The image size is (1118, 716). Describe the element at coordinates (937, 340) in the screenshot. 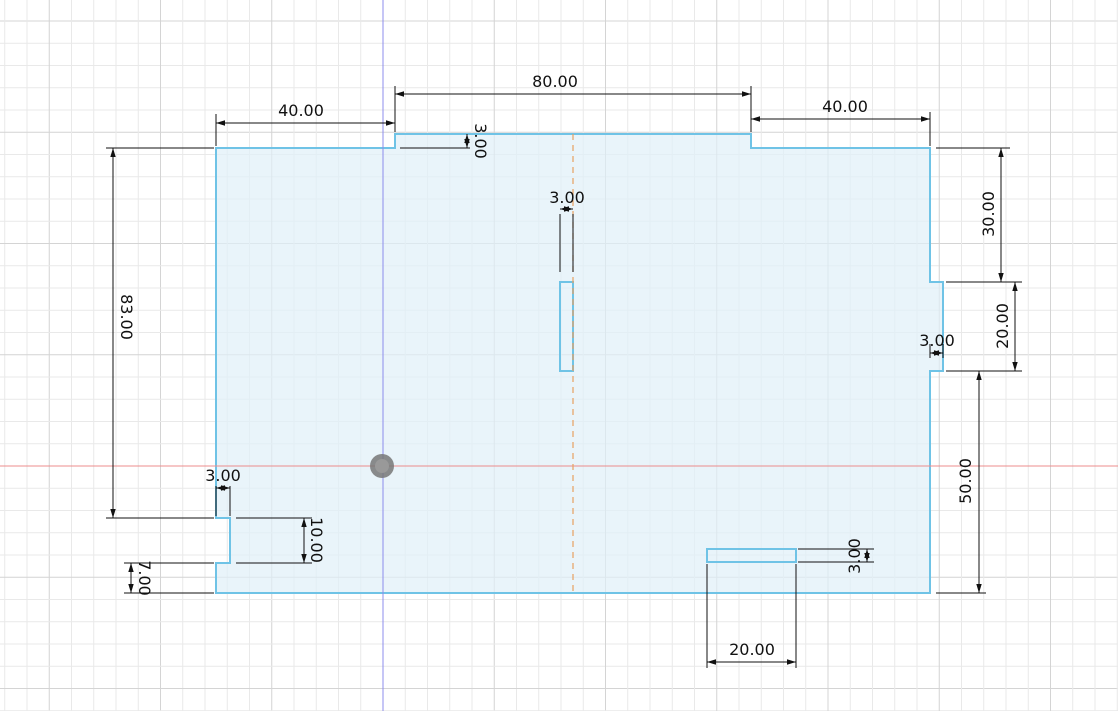

I see `dim-right-notch-depth: 3.00` at that location.